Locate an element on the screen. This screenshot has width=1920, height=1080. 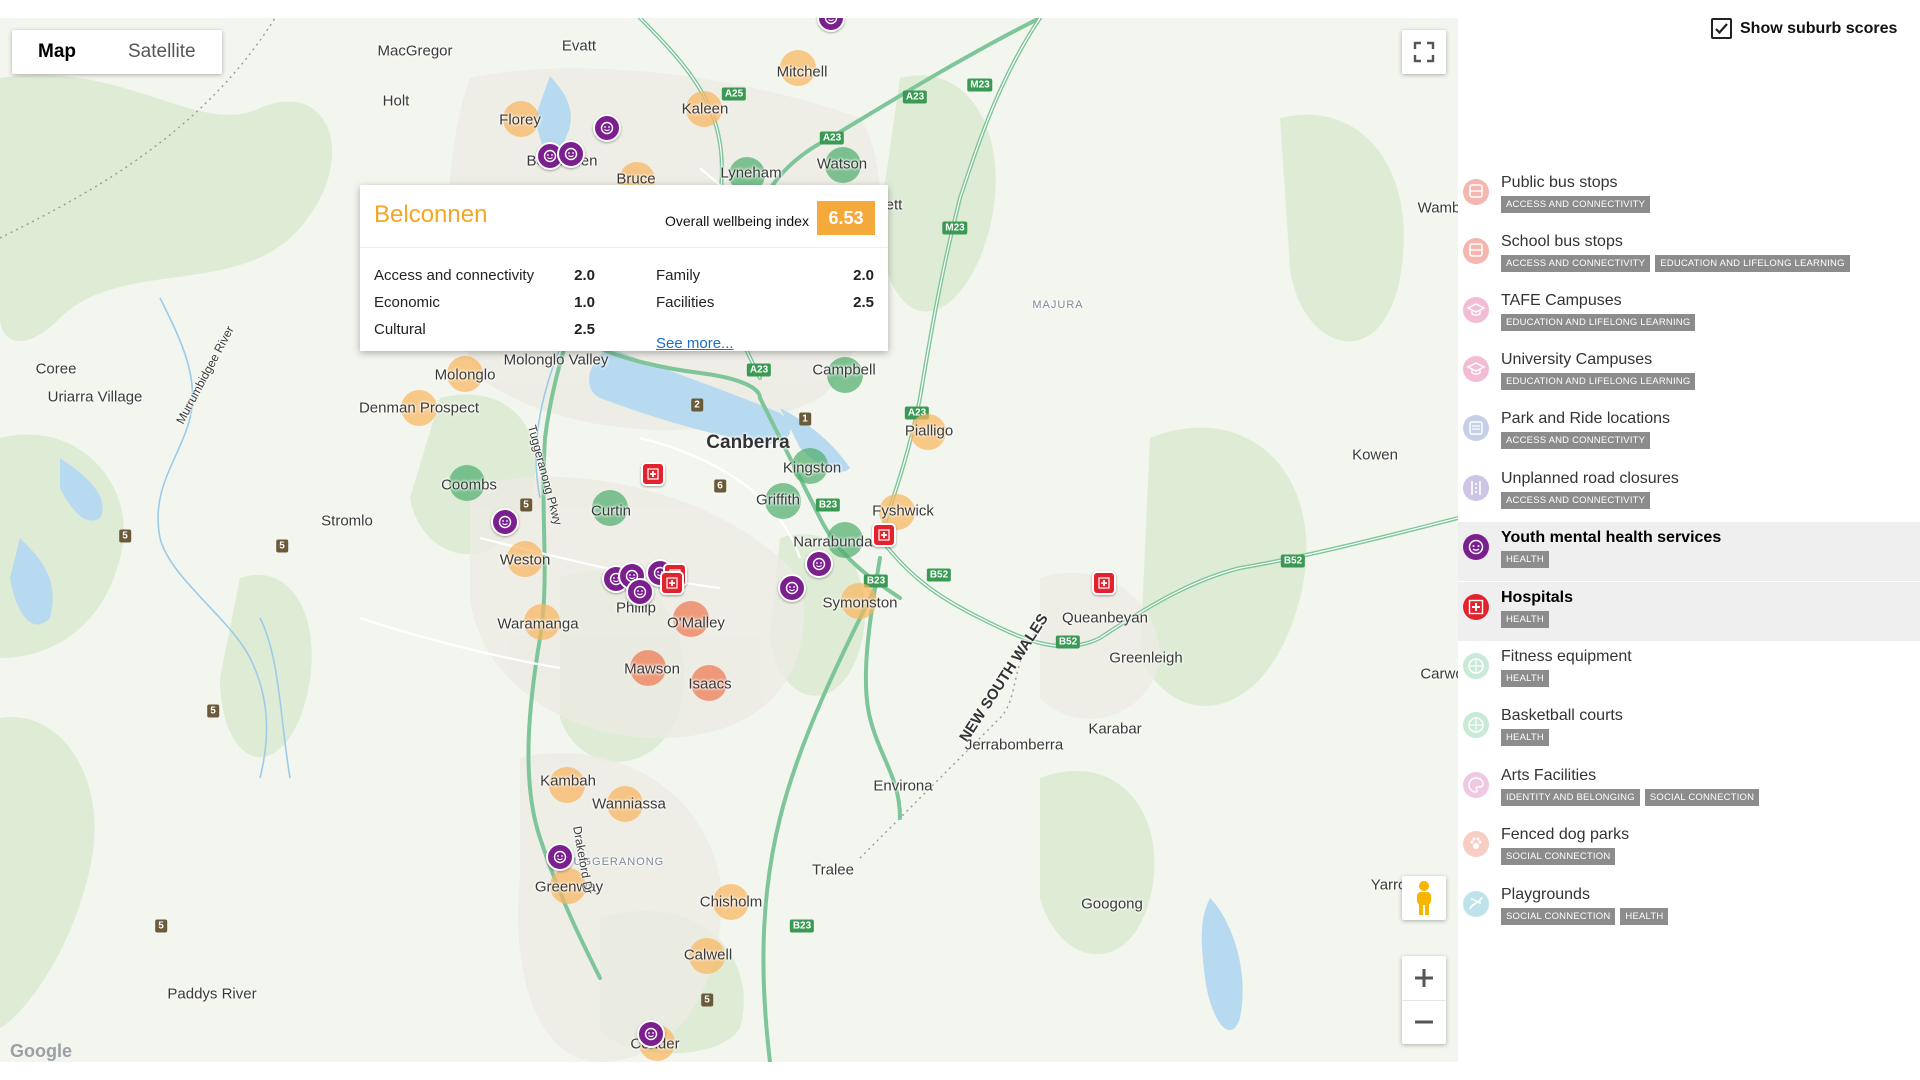
place-label: Paddys River is located at coordinates (212, 994).